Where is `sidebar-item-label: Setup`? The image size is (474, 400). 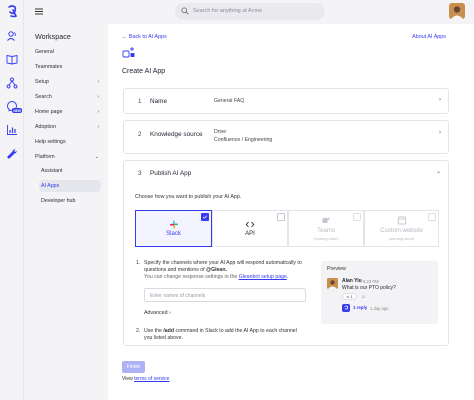 sidebar-item-label: Setup is located at coordinates (42, 82).